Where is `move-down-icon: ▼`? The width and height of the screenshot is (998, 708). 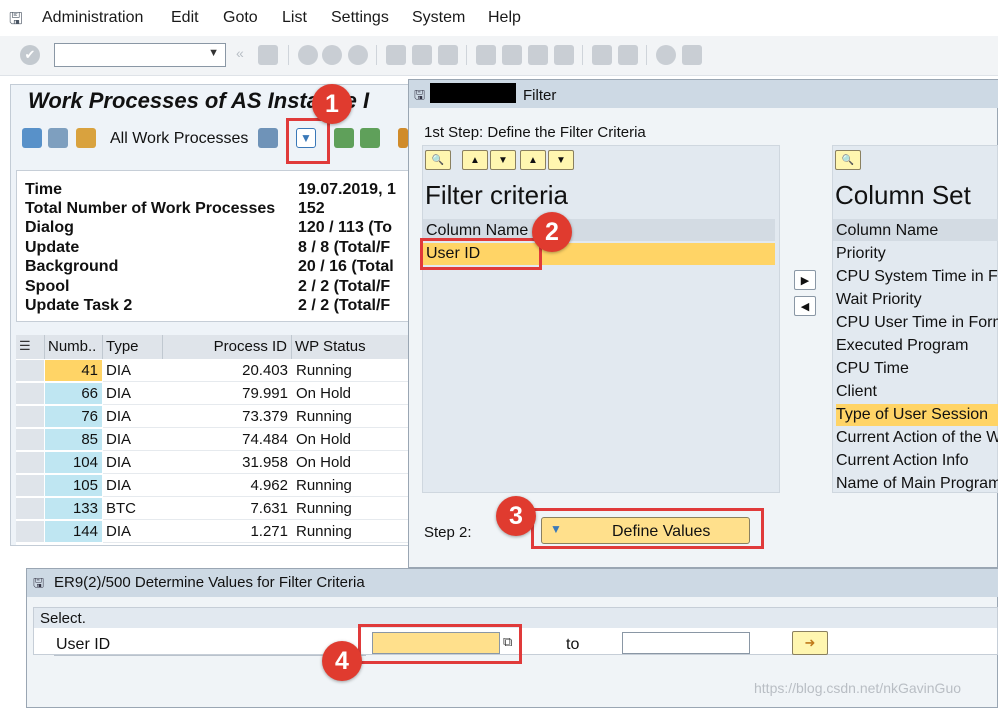 move-down-icon: ▼ is located at coordinates (503, 160).